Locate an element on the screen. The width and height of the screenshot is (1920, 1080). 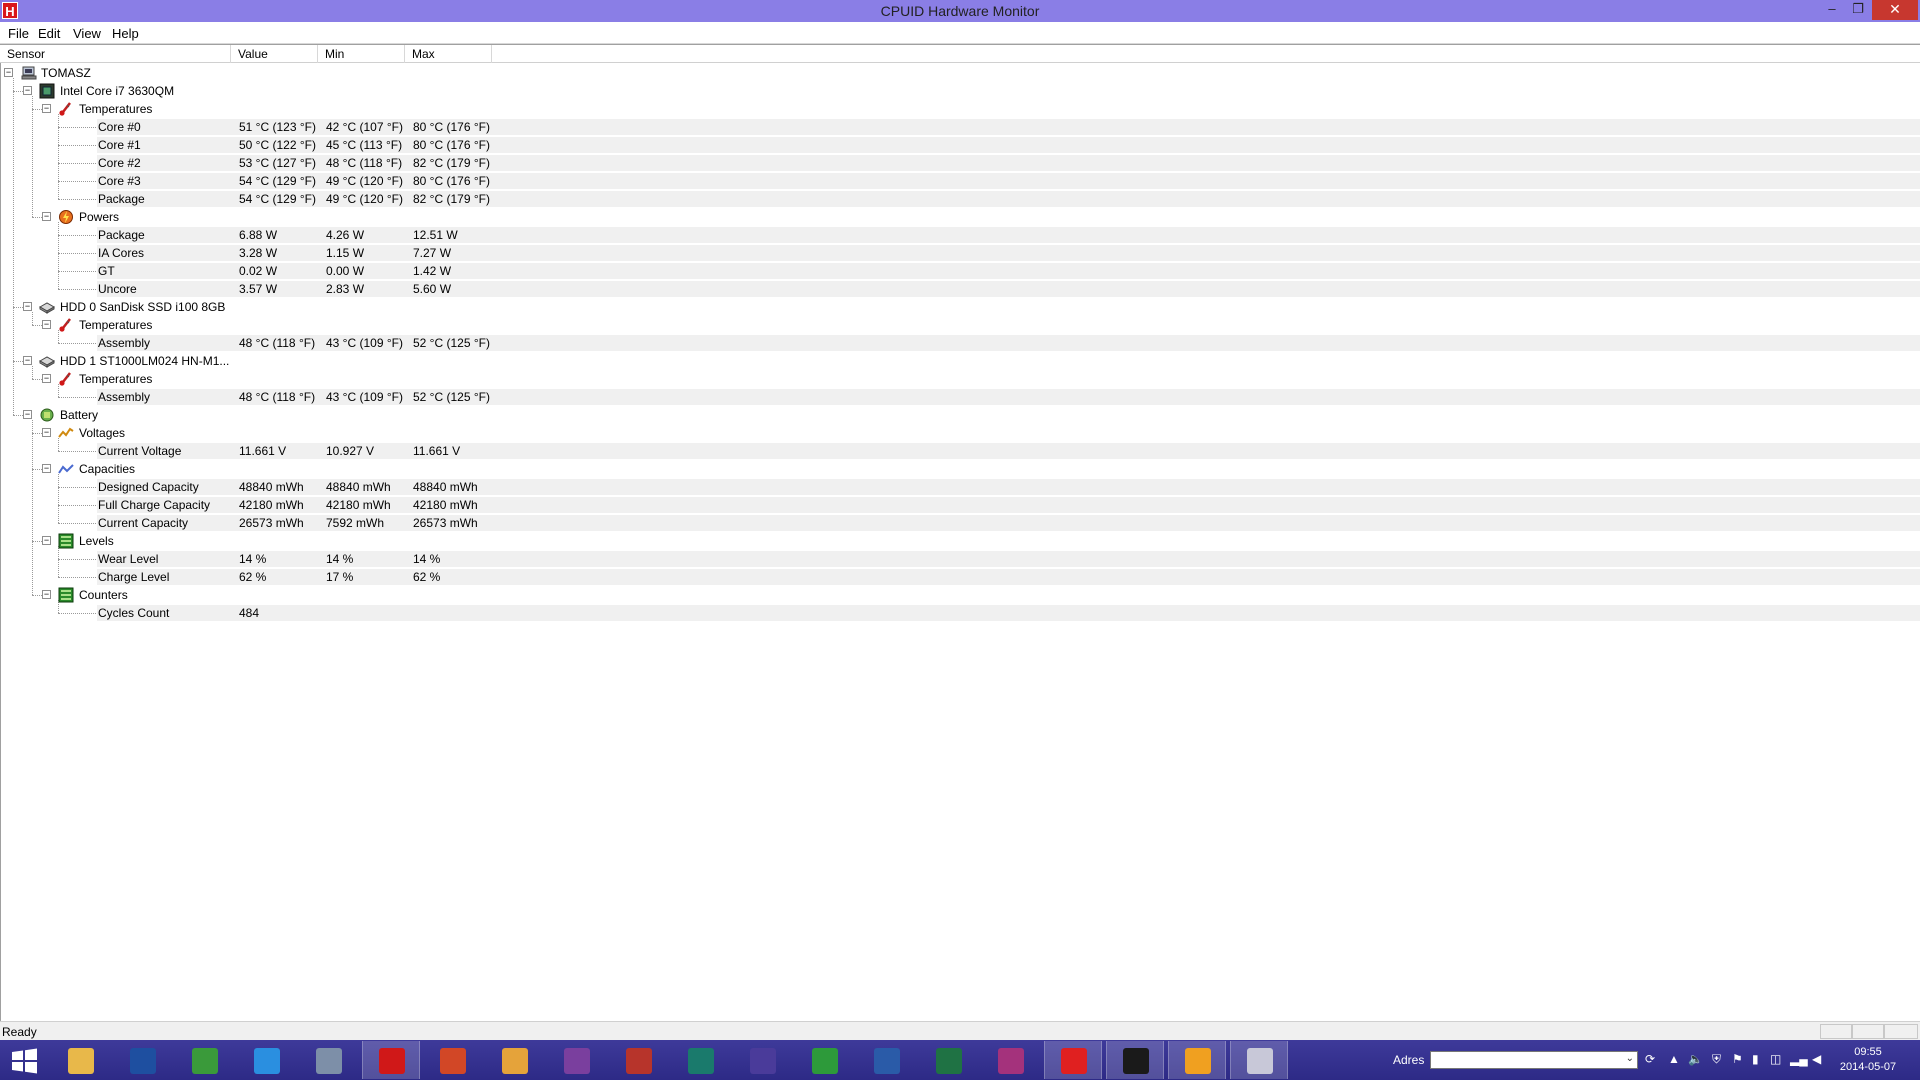
tree-node-row: − Counters is located at coordinates (960, 595).